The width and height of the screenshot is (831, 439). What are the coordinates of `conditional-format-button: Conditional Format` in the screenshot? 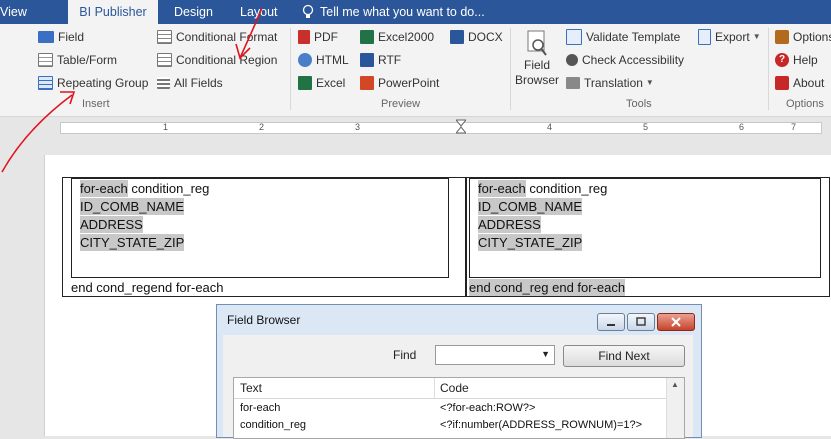 It's located at (217, 37).